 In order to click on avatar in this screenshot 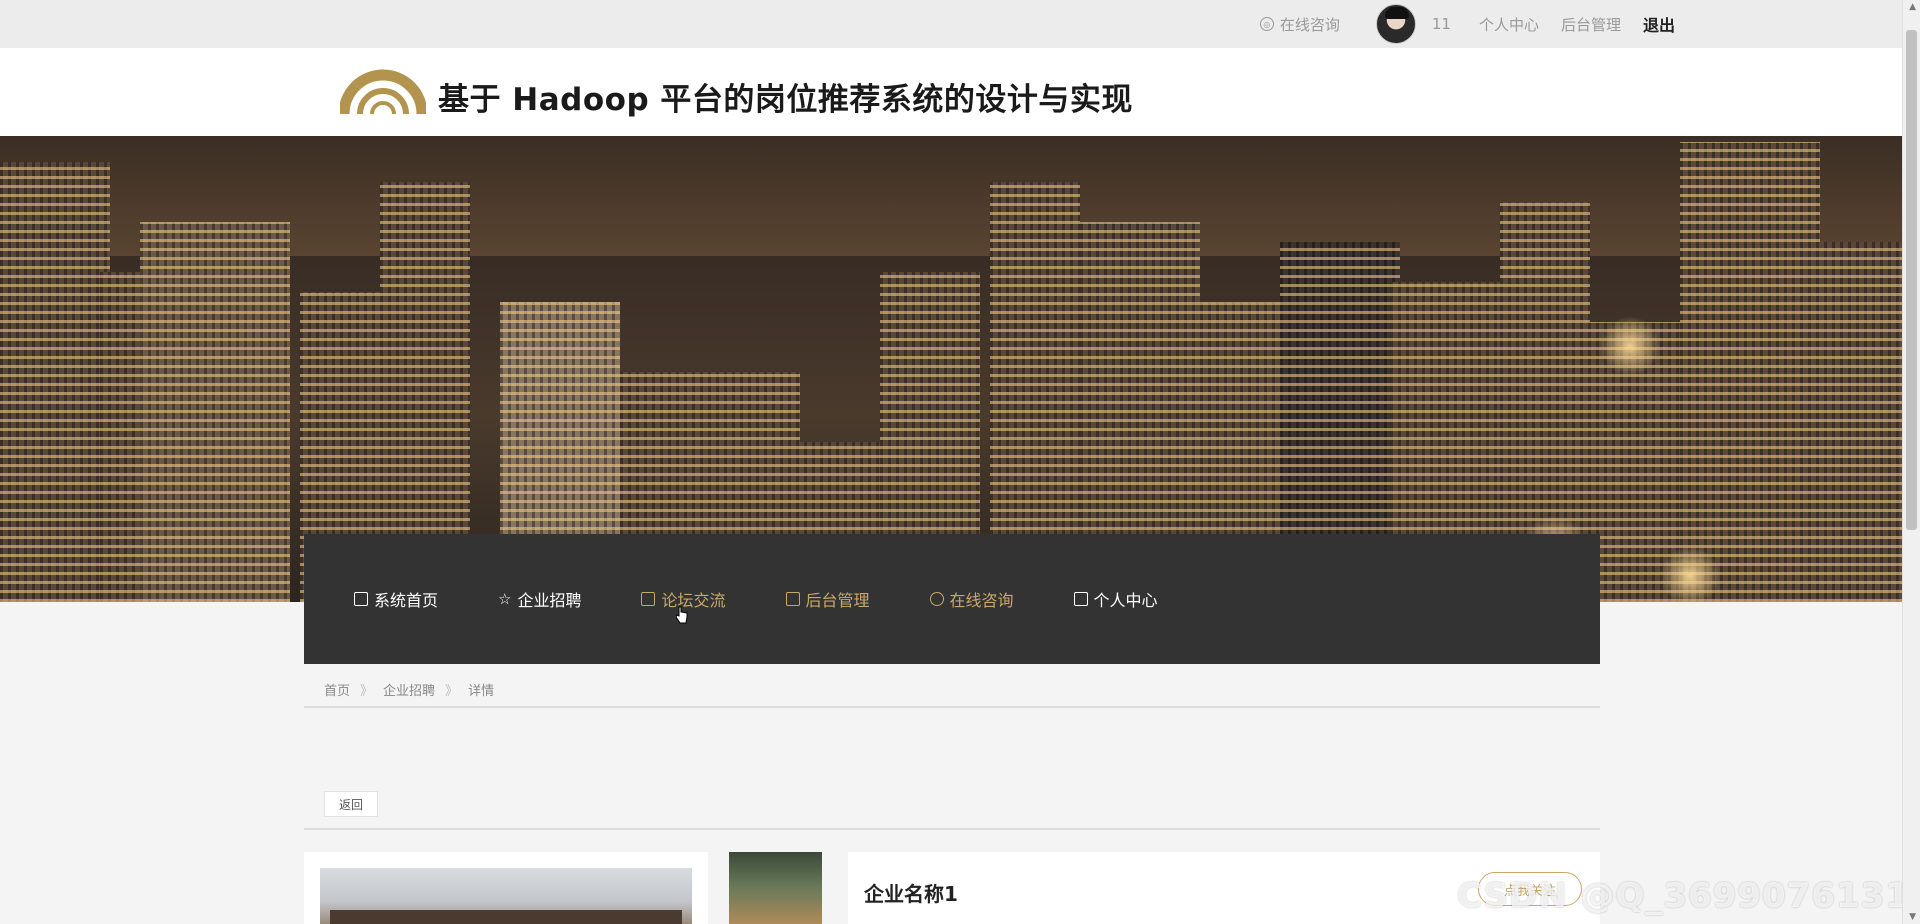, I will do `click(1395, 24)`.